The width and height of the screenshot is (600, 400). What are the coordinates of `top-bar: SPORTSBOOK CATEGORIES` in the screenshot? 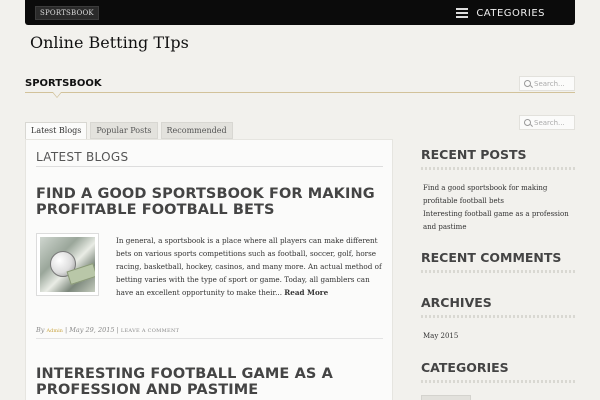 It's located at (300, 12).